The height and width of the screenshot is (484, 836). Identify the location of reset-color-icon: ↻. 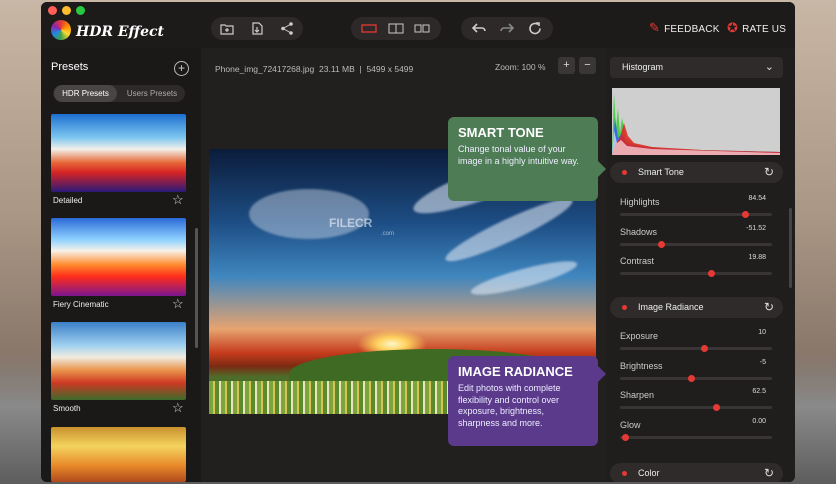
(769, 473).